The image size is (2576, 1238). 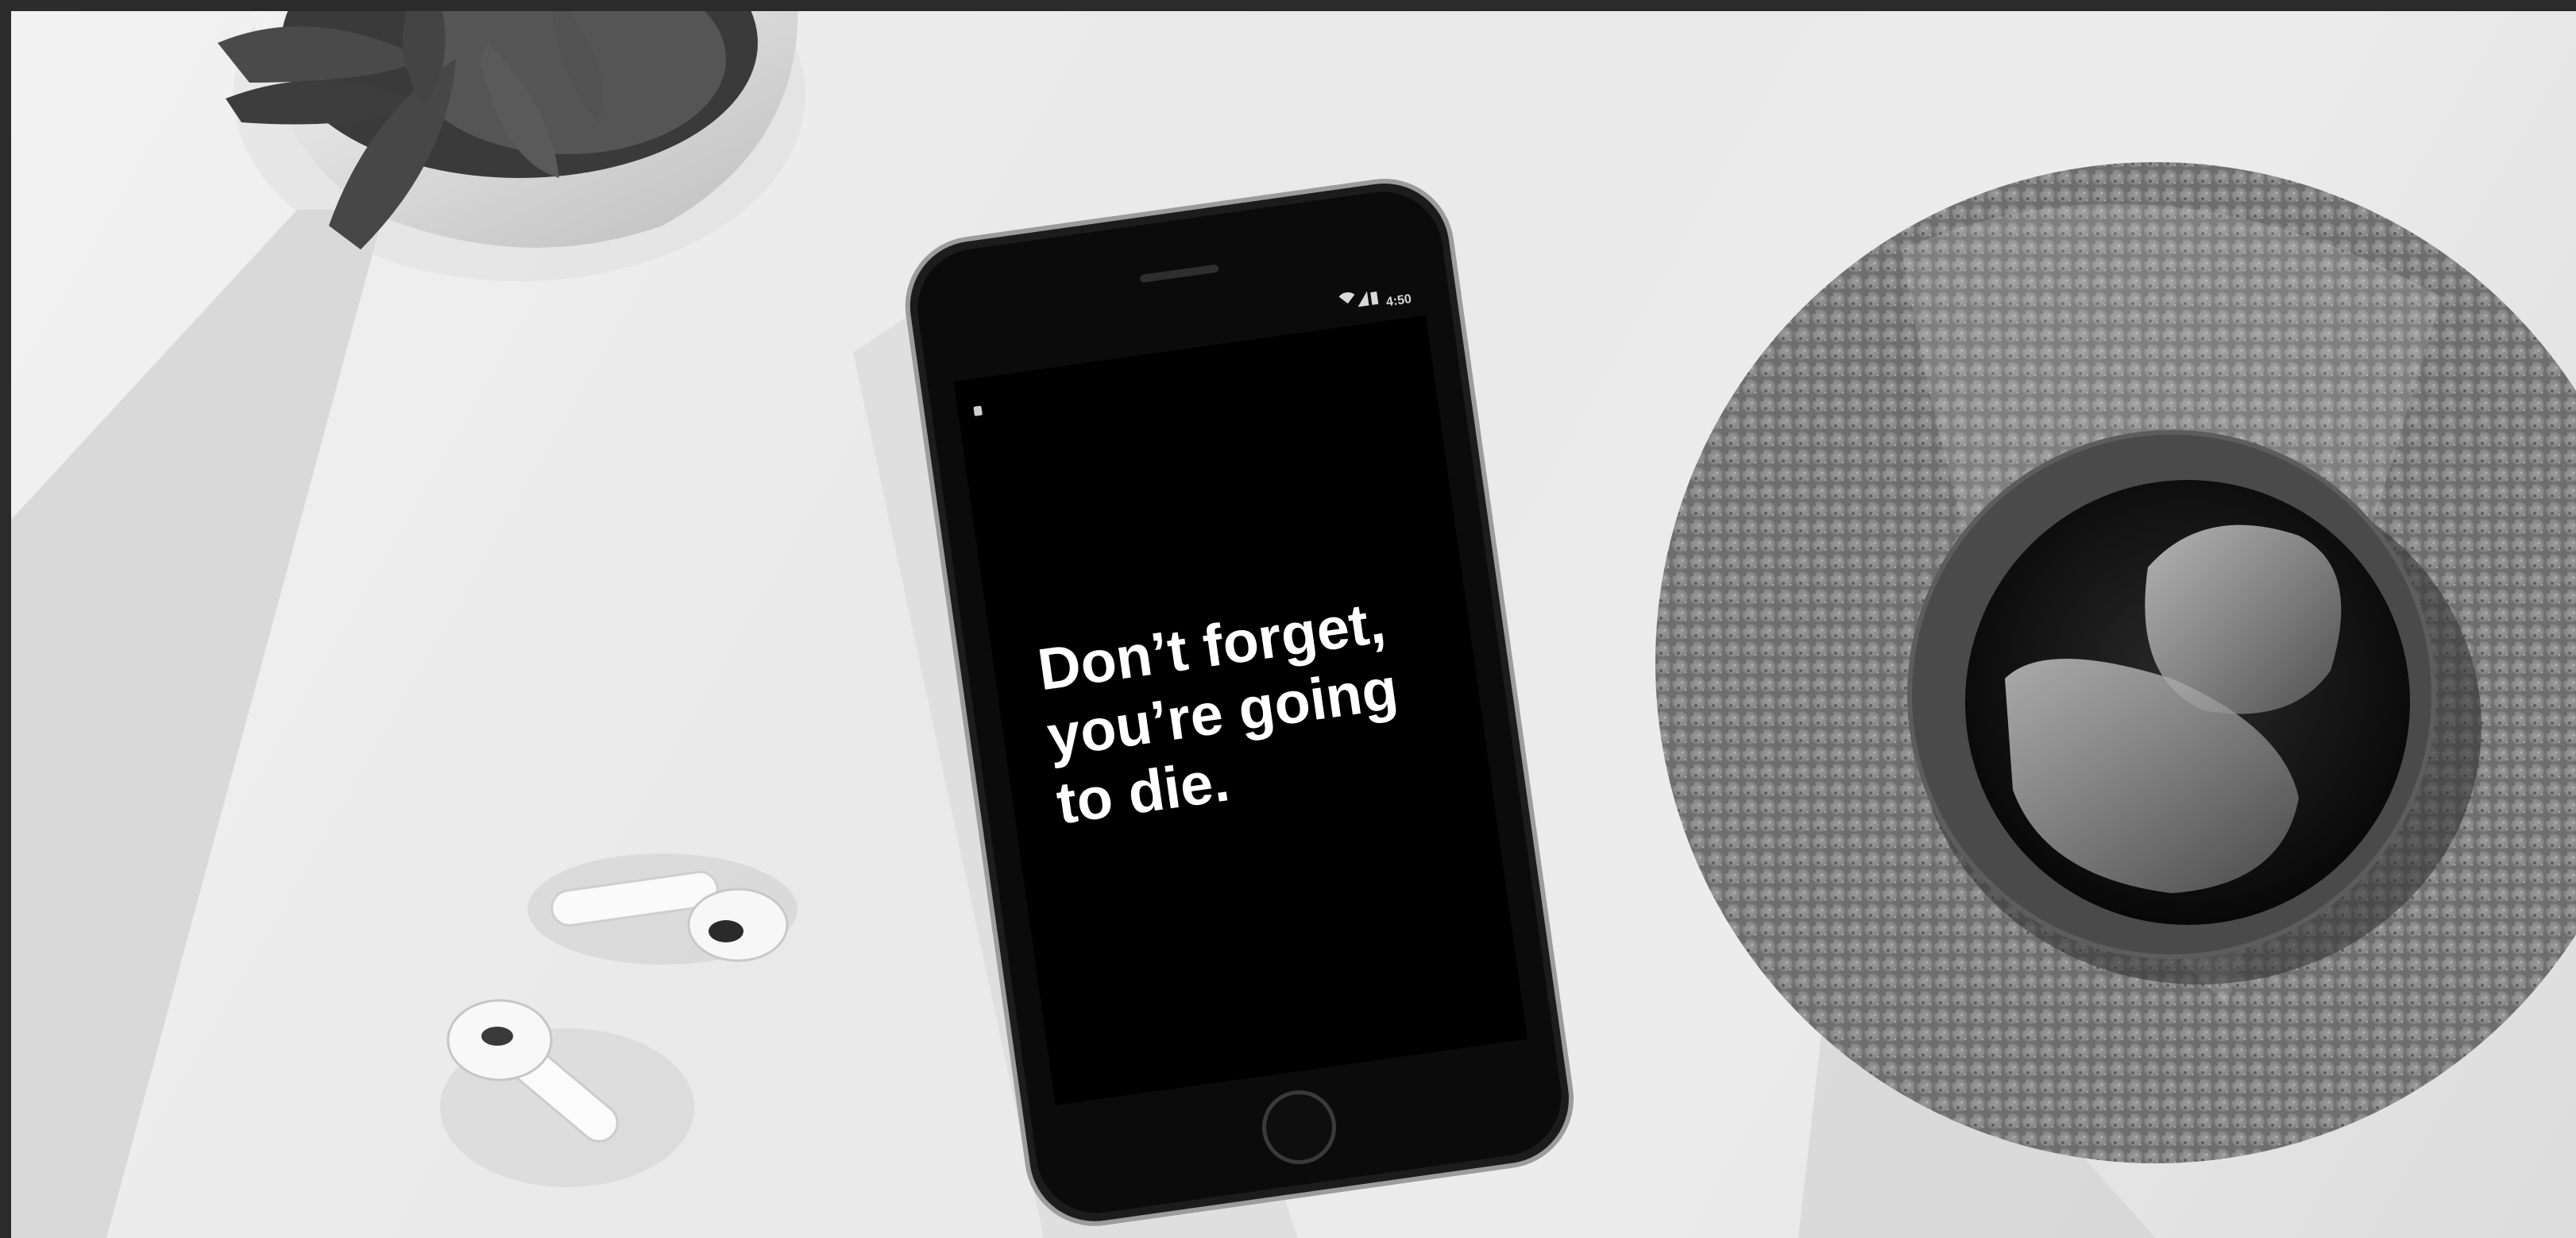 What do you see at coordinates (619, 1020) in the screenshot?
I see `airpods` at bounding box center [619, 1020].